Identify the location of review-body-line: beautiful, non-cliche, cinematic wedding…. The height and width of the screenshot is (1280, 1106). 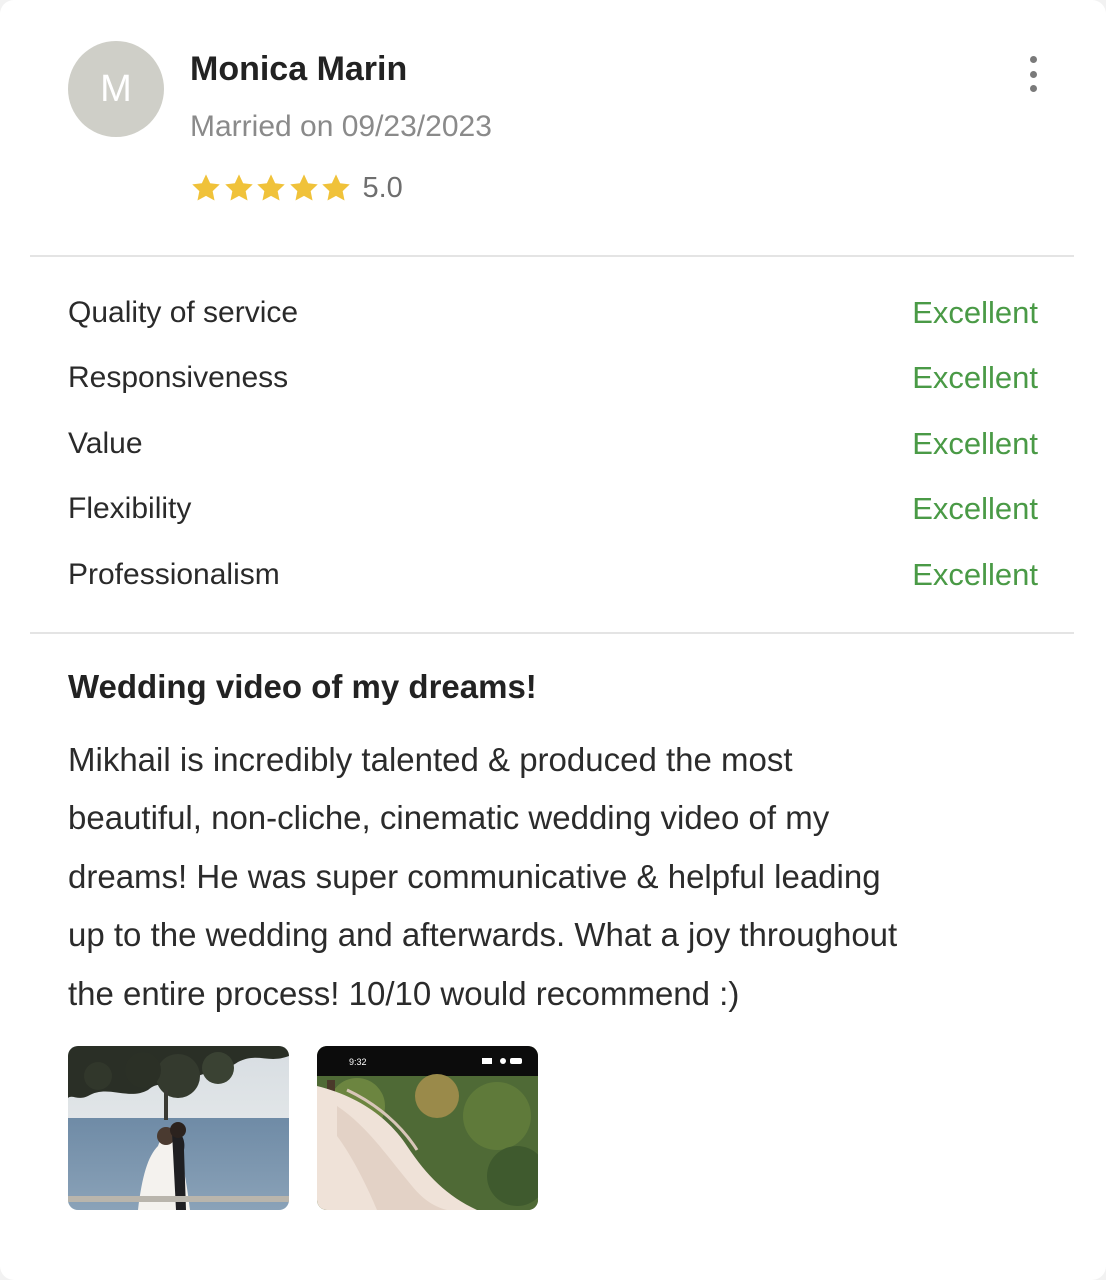
(449, 818).